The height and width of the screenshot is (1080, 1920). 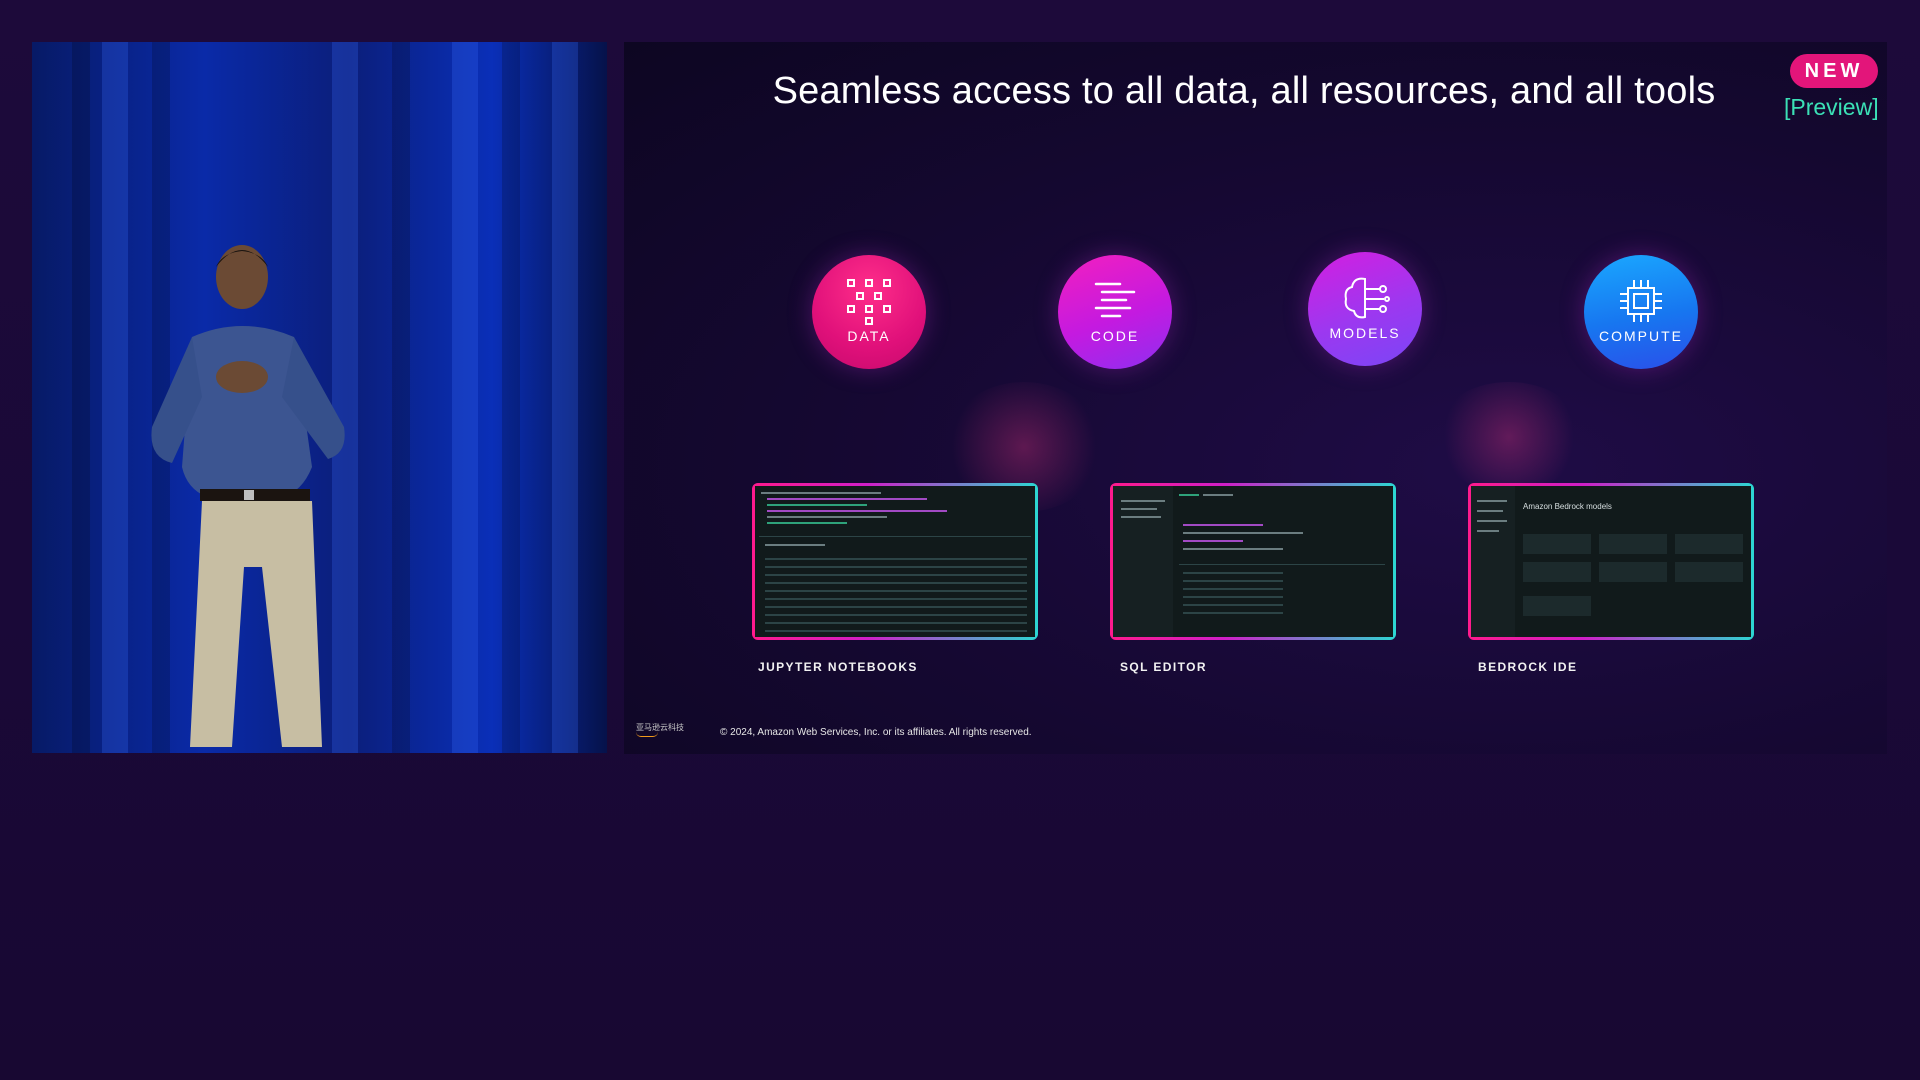 I want to click on aws-logo-text: 亚马逊云科技, so click(x=660, y=727).